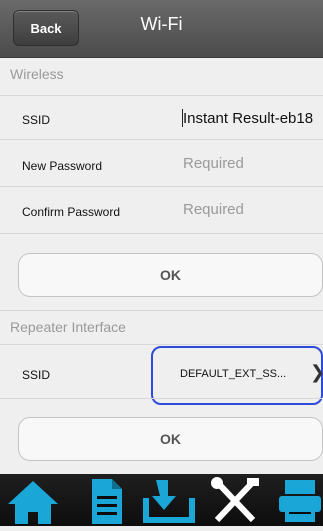 The image size is (323, 531). I want to click on repeater-section-label: Repeater Interface, so click(68, 327).